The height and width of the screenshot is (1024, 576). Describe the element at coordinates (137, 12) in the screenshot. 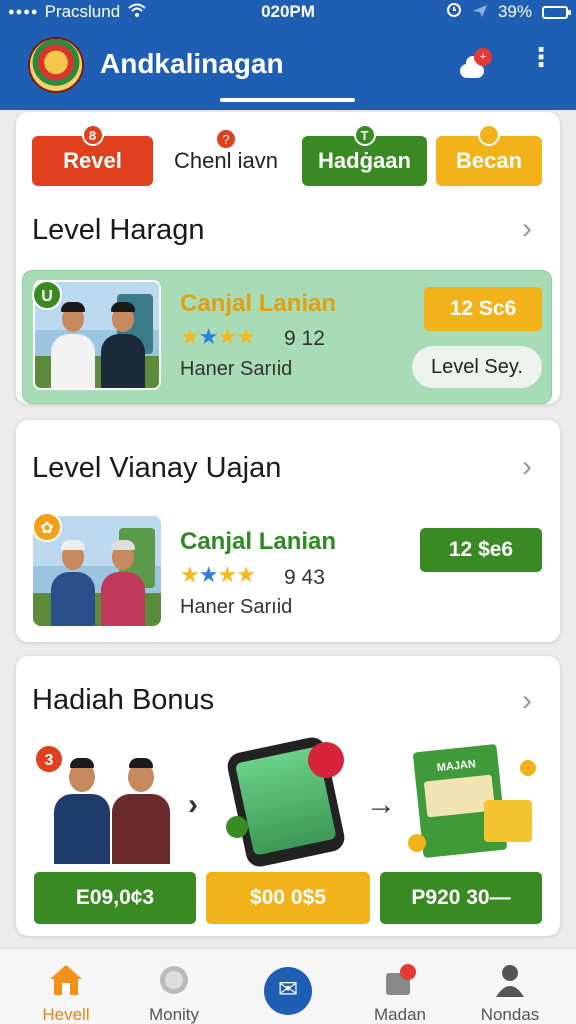

I see `wifi-icon` at that location.